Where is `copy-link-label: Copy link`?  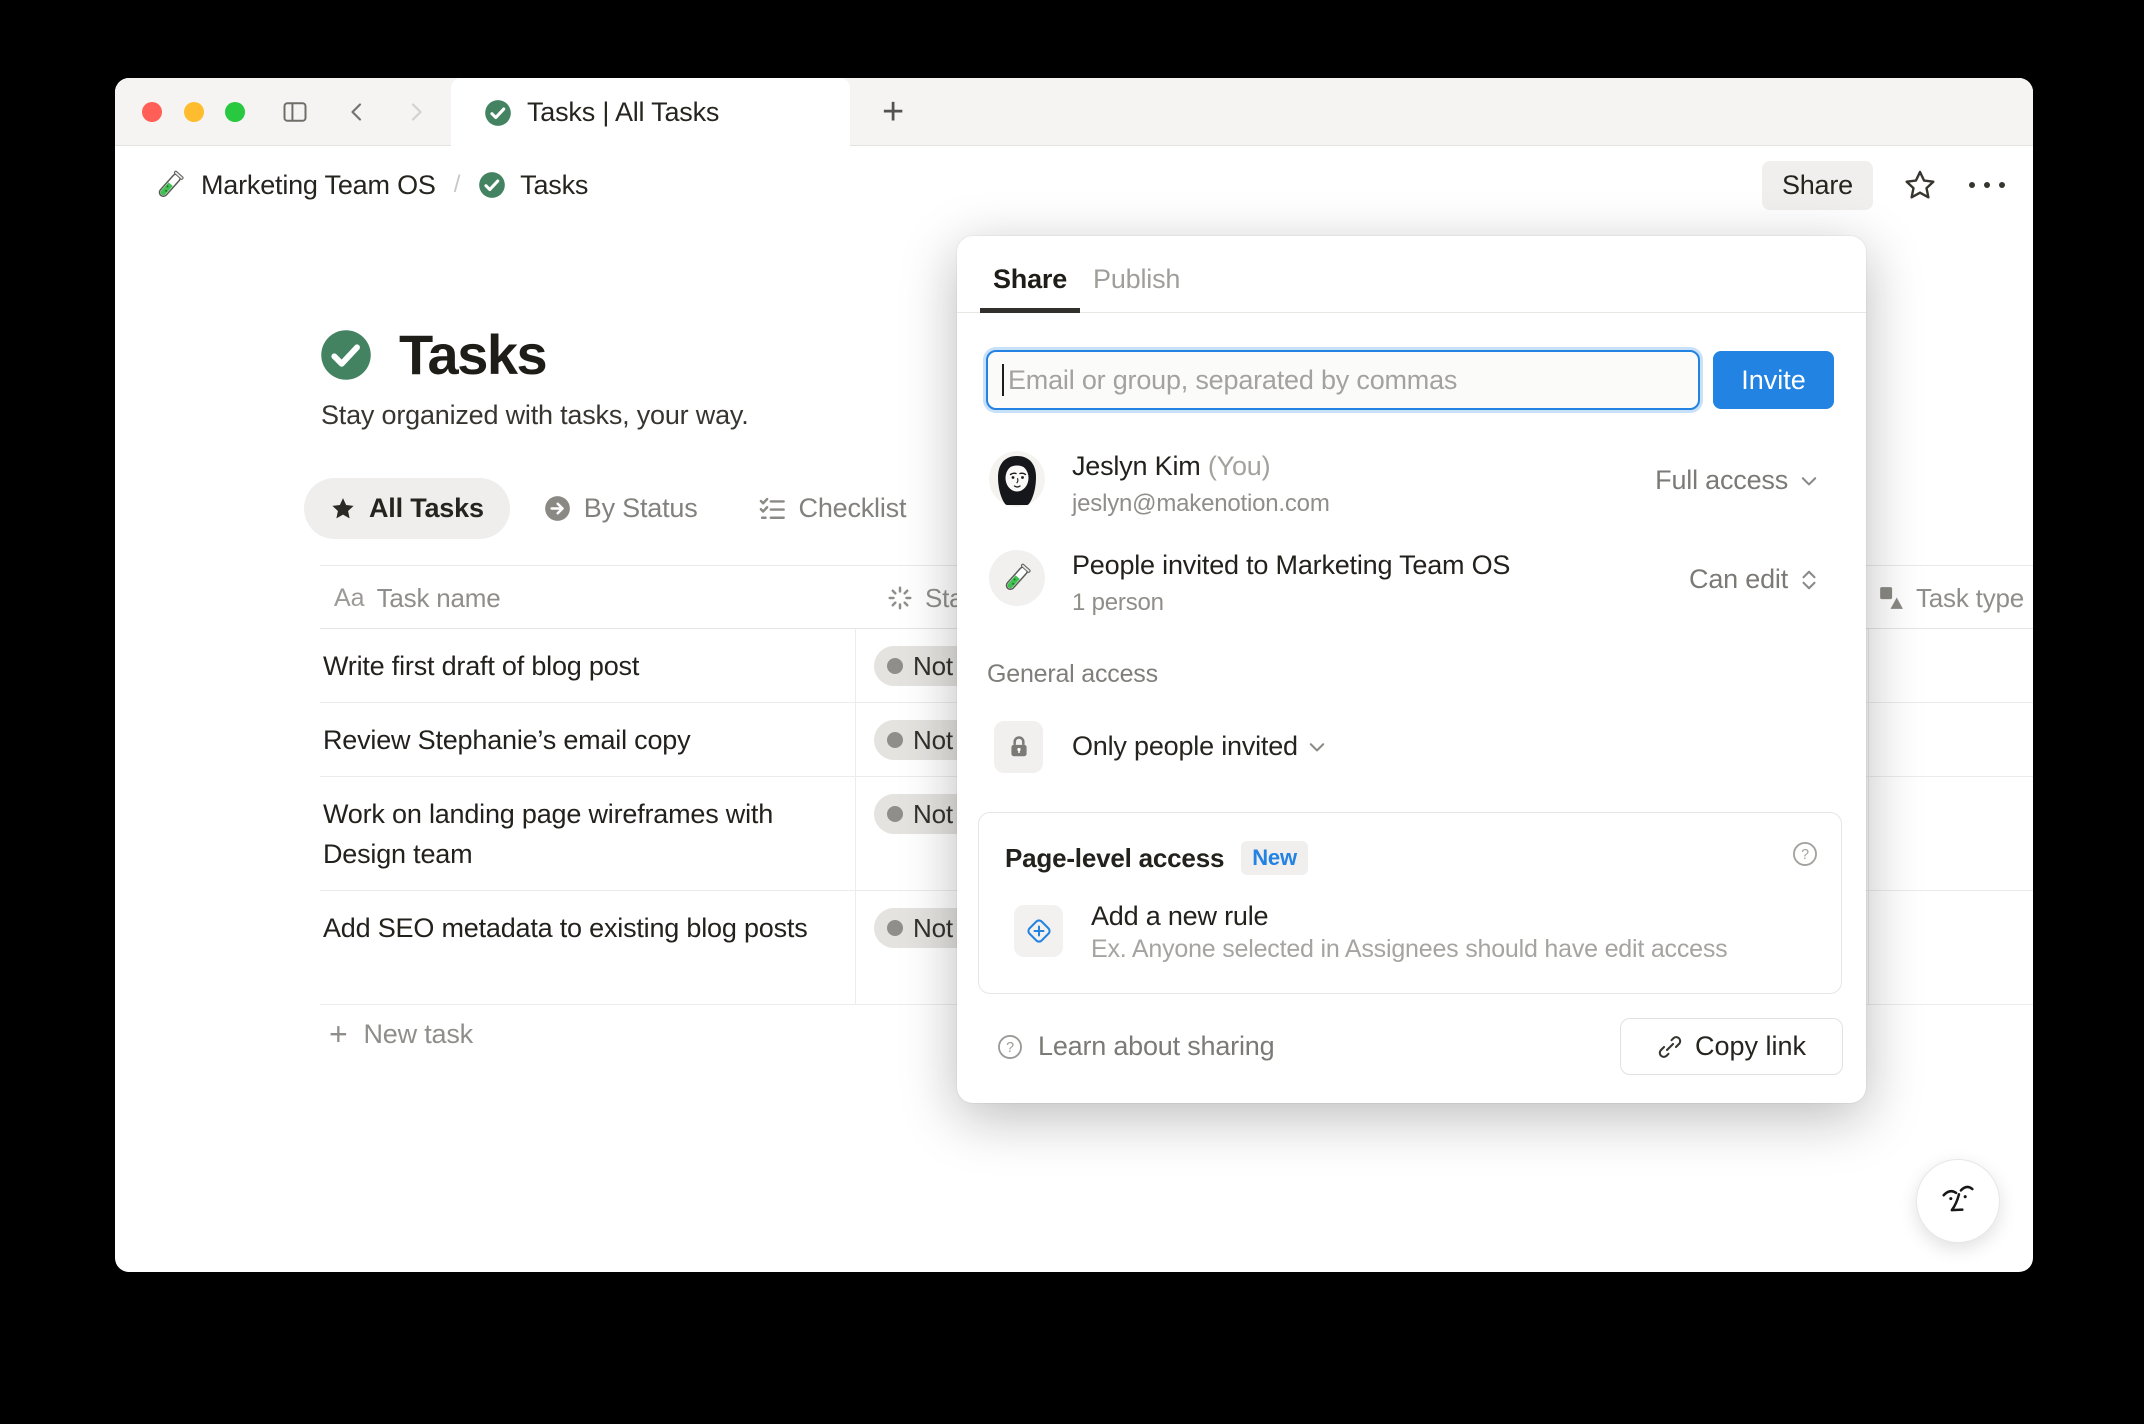
copy-link-label: Copy link is located at coordinates (1750, 1046).